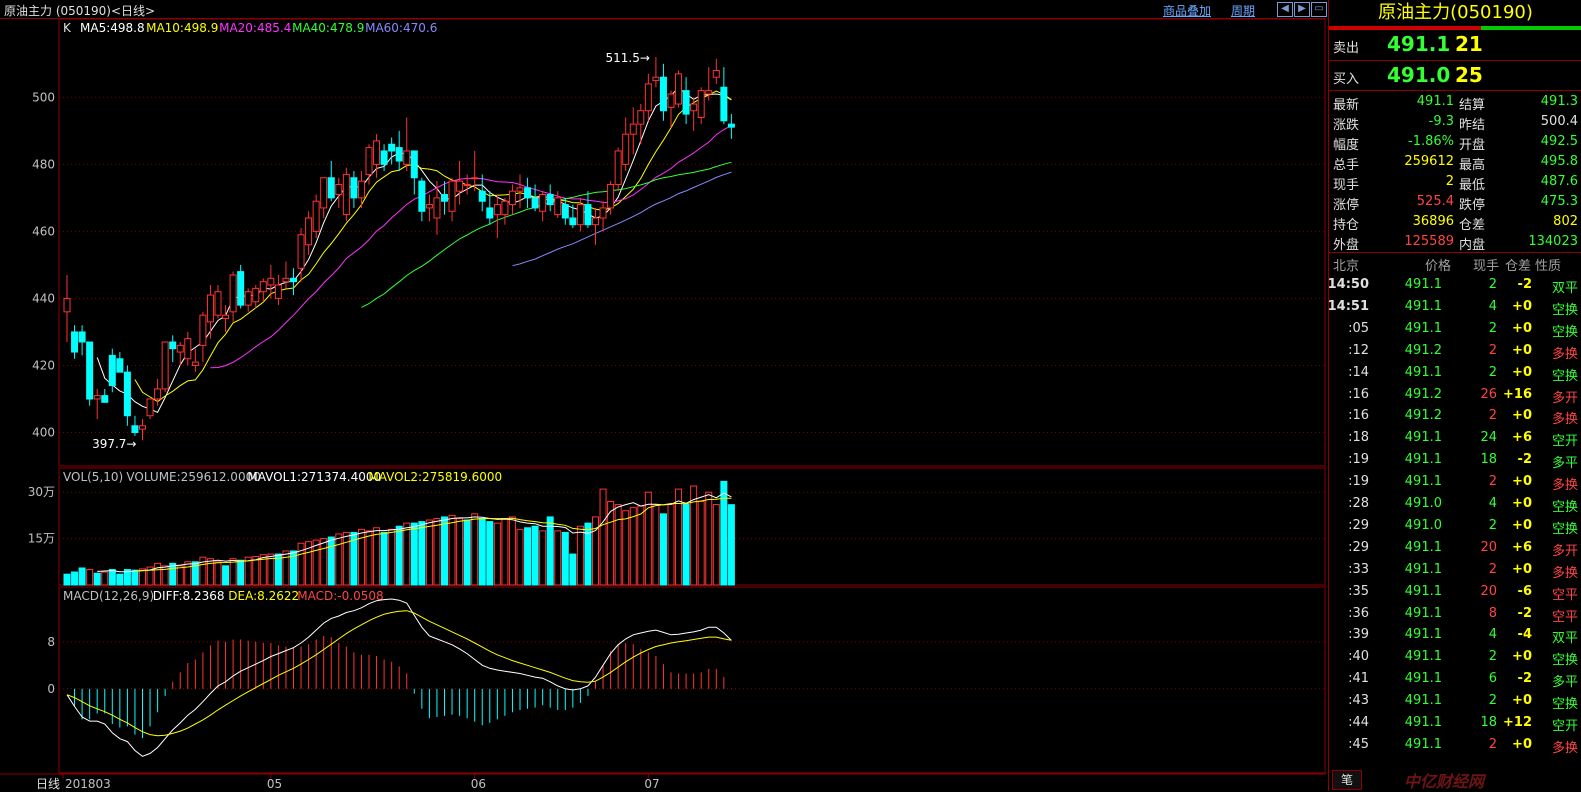 The image size is (1581, 792). I want to click on tick-volume: 24, so click(1488, 438).